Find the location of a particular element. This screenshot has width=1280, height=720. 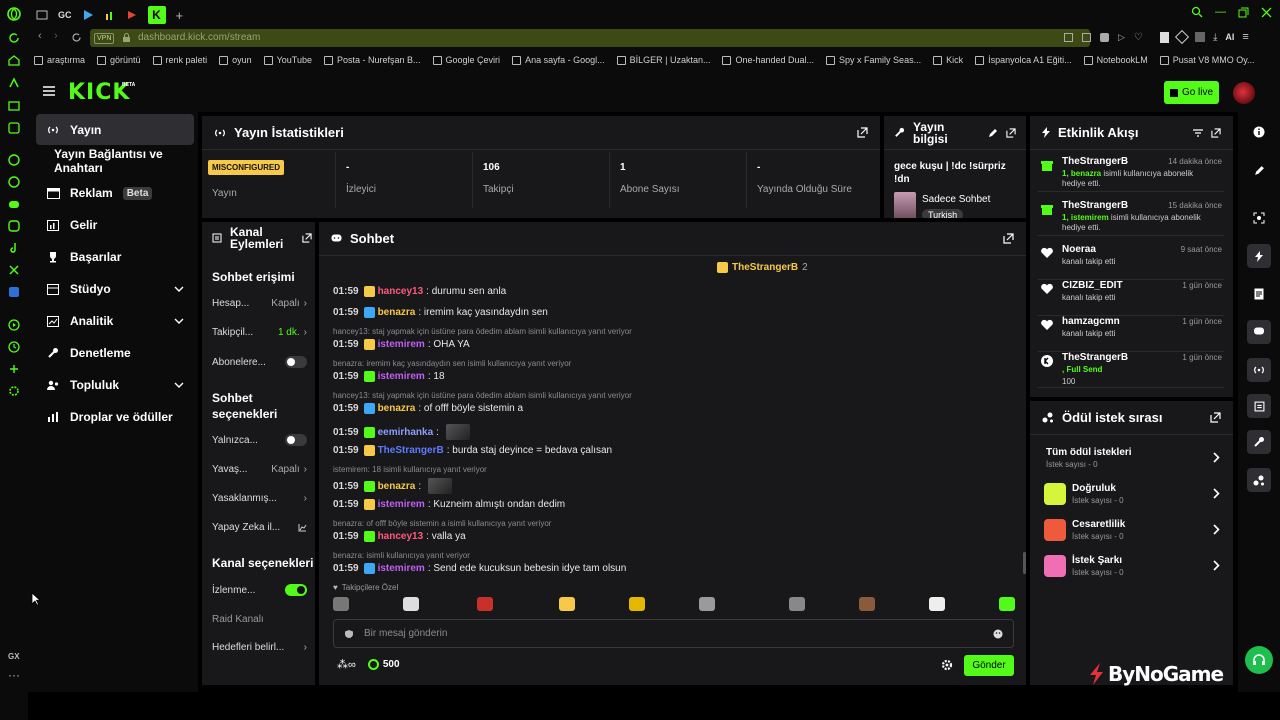

mail-tab-icon is located at coordinates (42, 15).